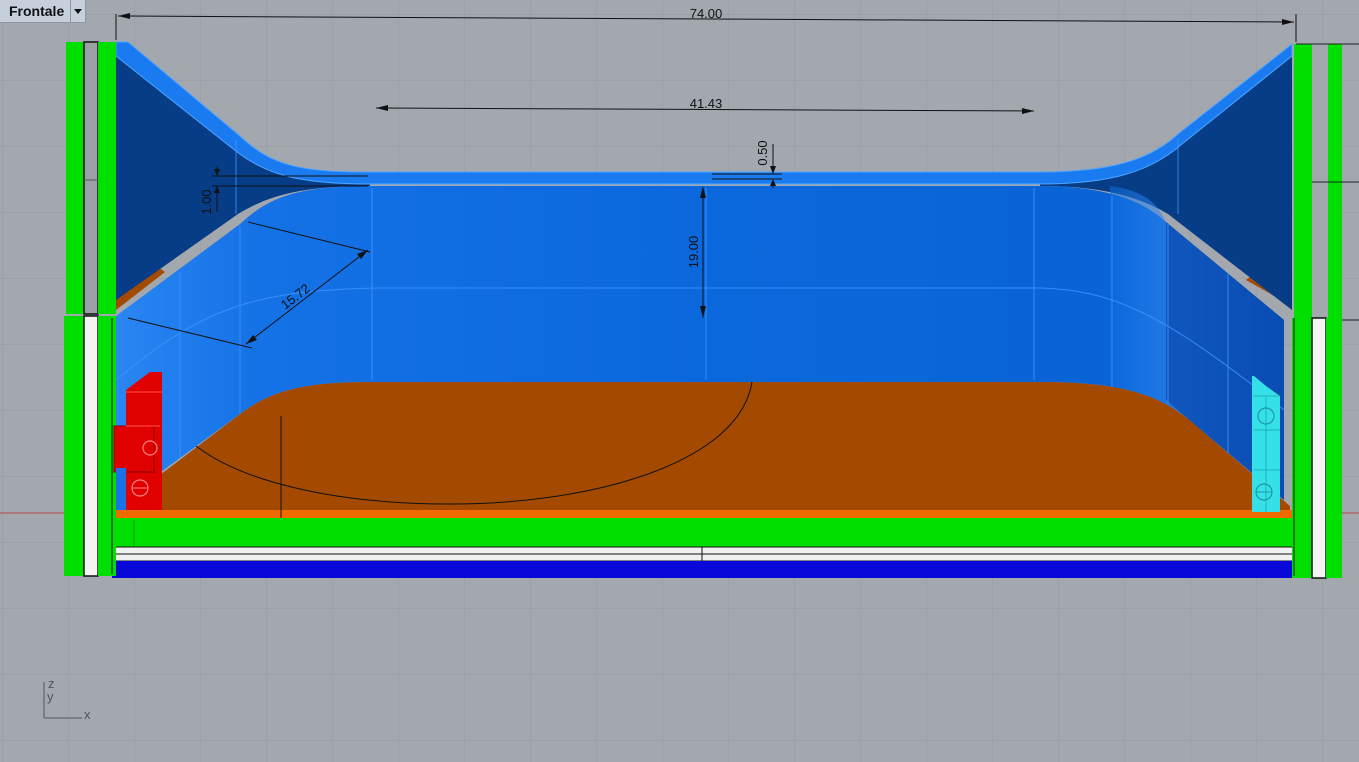 The image size is (1359, 762). I want to click on dimension-label-inner-width: 41.43, so click(706, 103).